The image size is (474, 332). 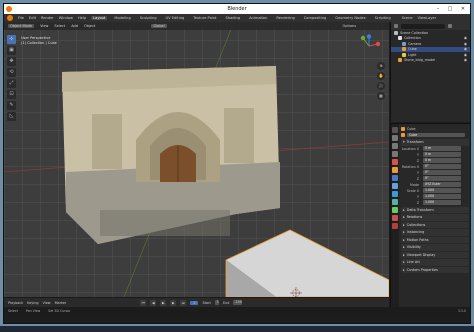 I want to click on workspace-tab-layout: Layout, so click(x=99, y=18).